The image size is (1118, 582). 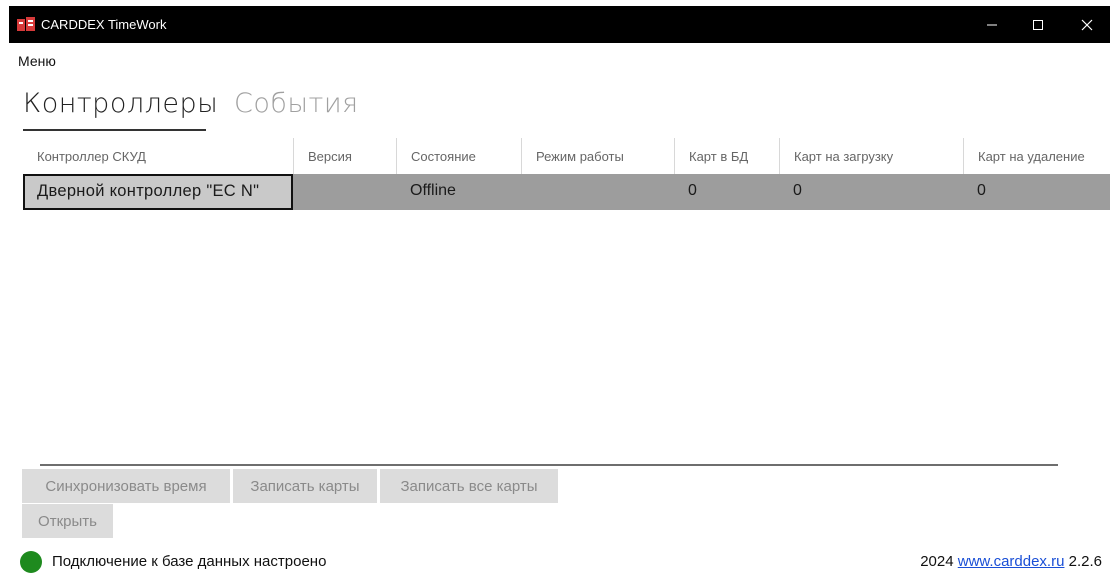 I want to click on footer-info: 2024 www.carddex.ru 2.2.6, so click(x=1011, y=561).